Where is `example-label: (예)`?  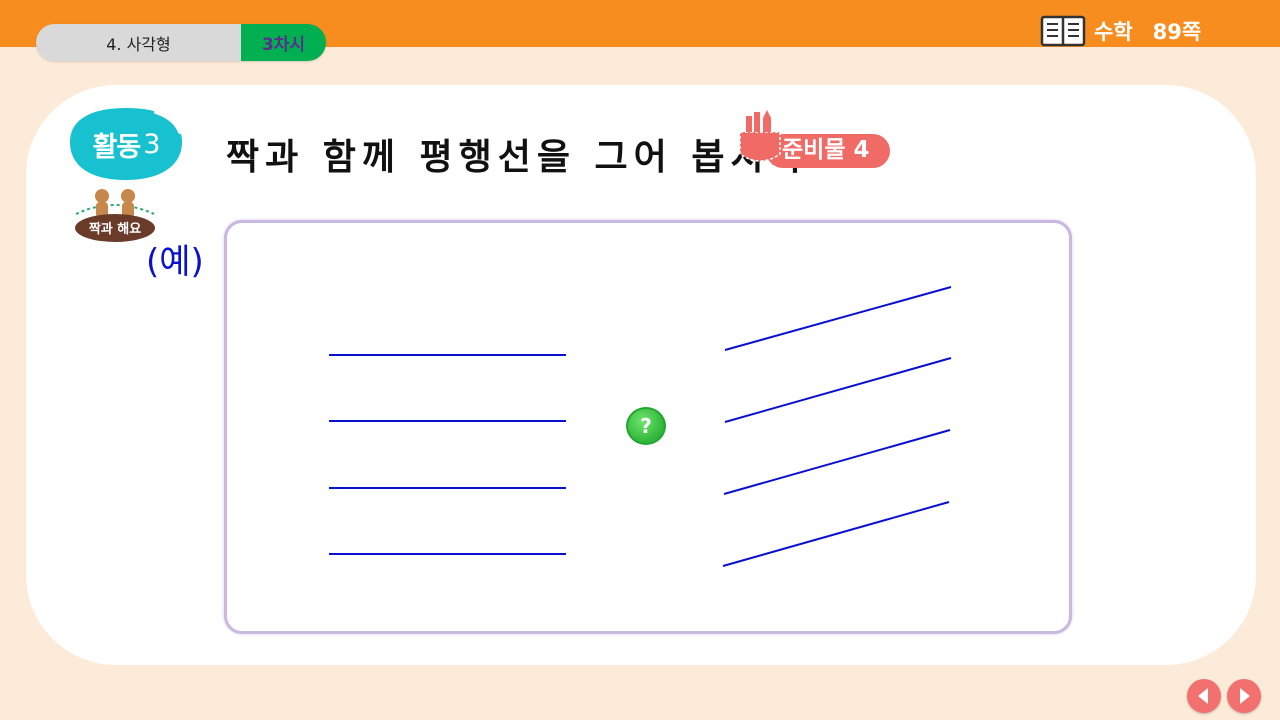
example-label: (예) is located at coordinates (175, 262).